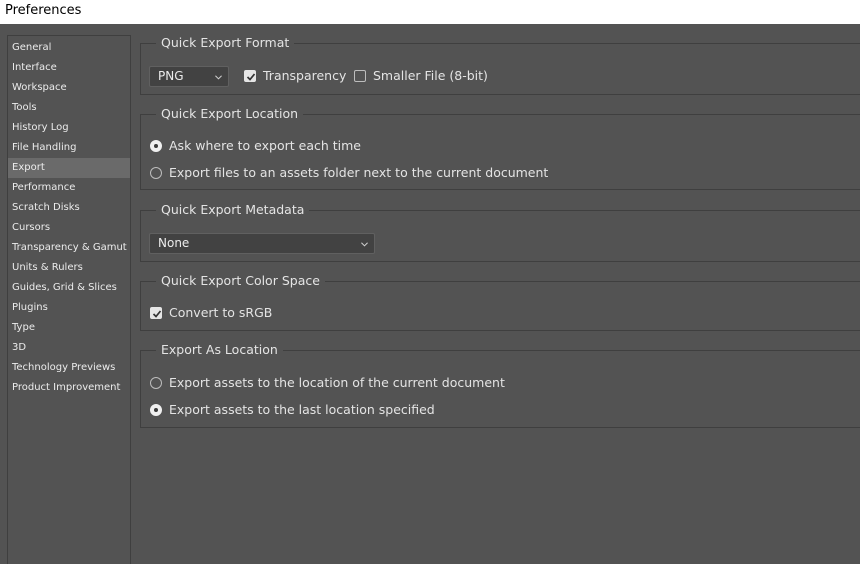 The height and width of the screenshot is (564, 860). What do you see at coordinates (43, 10) in the screenshot?
I see `window-title: Preferences` at bounding box center [43, 10].